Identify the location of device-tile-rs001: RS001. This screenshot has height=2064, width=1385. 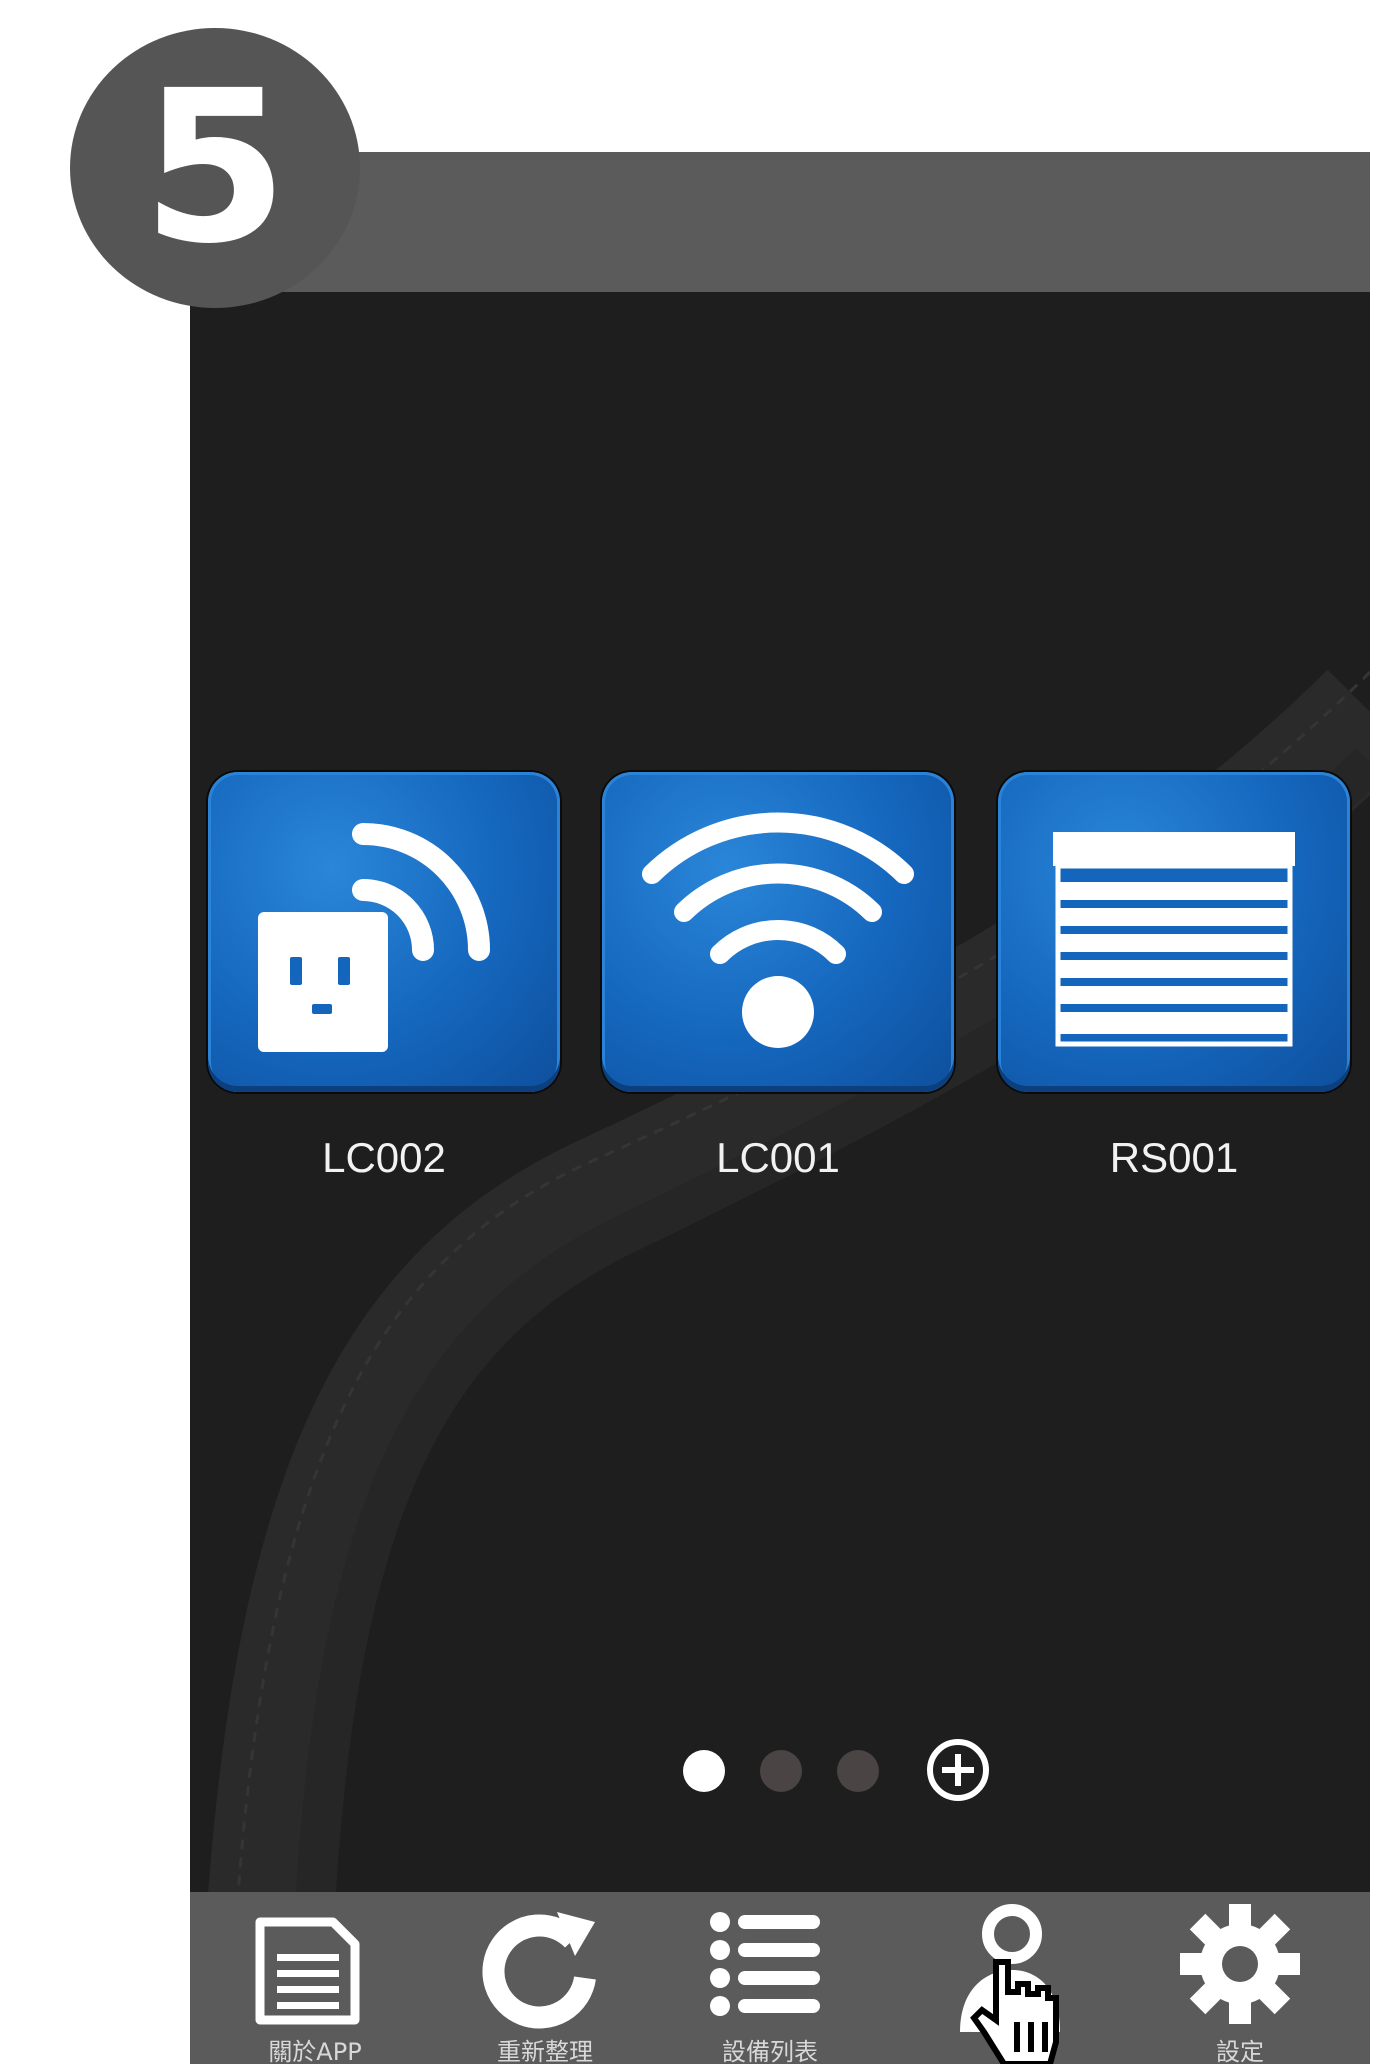
(1174, 977).